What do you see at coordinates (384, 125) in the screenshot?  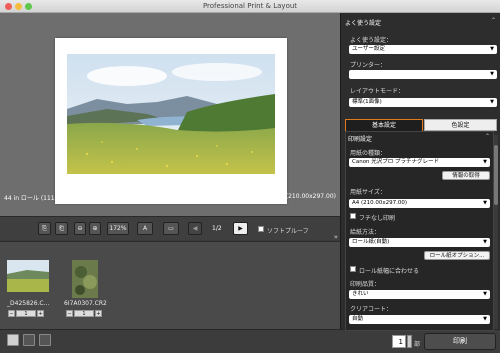 I see `tab-basic-settings: 基本設定` at bounding box center [384, 125].